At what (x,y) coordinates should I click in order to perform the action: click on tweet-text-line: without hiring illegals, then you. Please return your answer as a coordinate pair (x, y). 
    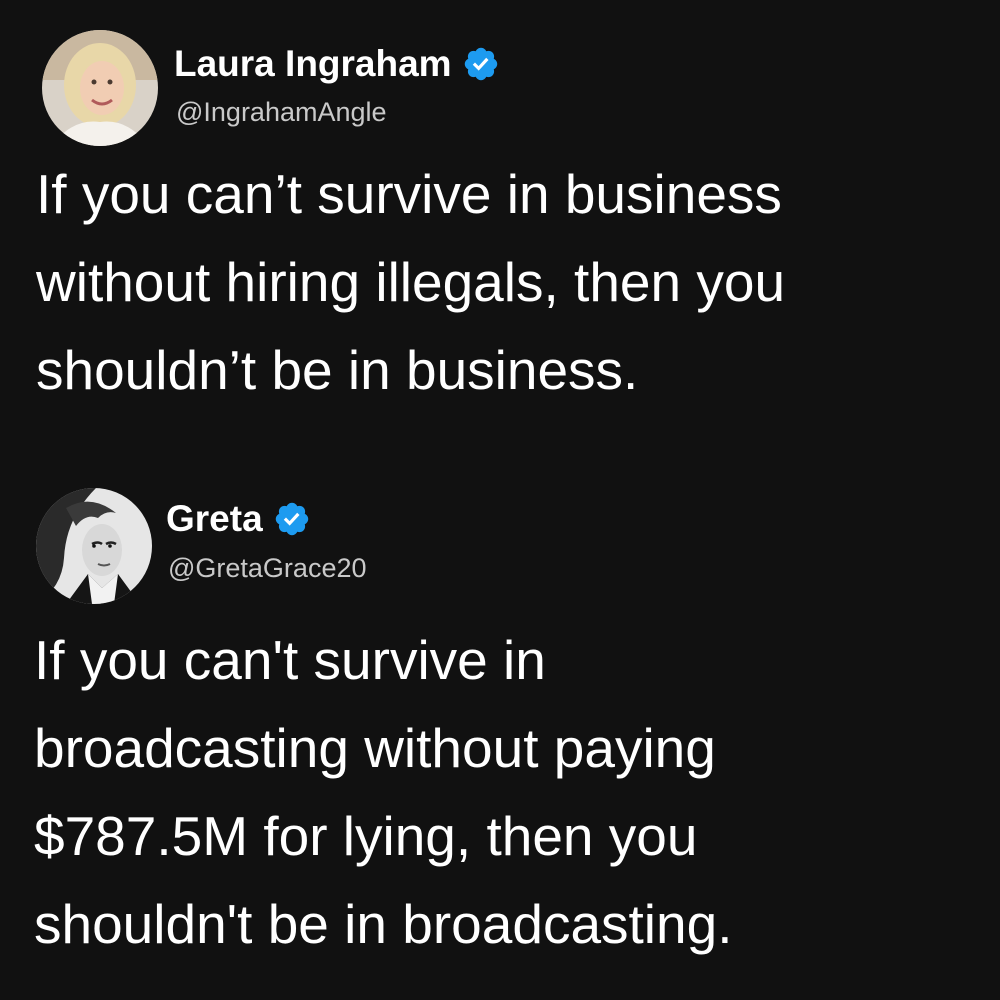
    Looking at the image, I should click on (411, 282).